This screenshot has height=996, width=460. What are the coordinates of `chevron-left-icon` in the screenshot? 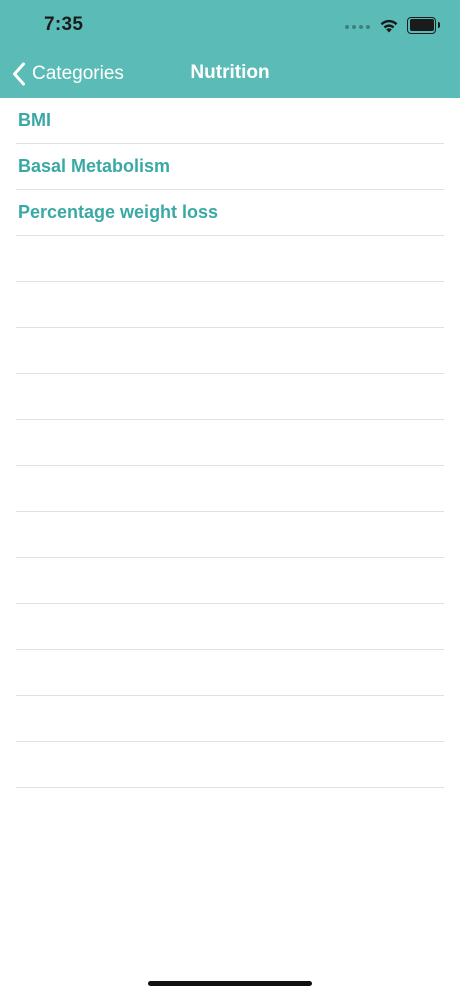 It's located at (19, 74).